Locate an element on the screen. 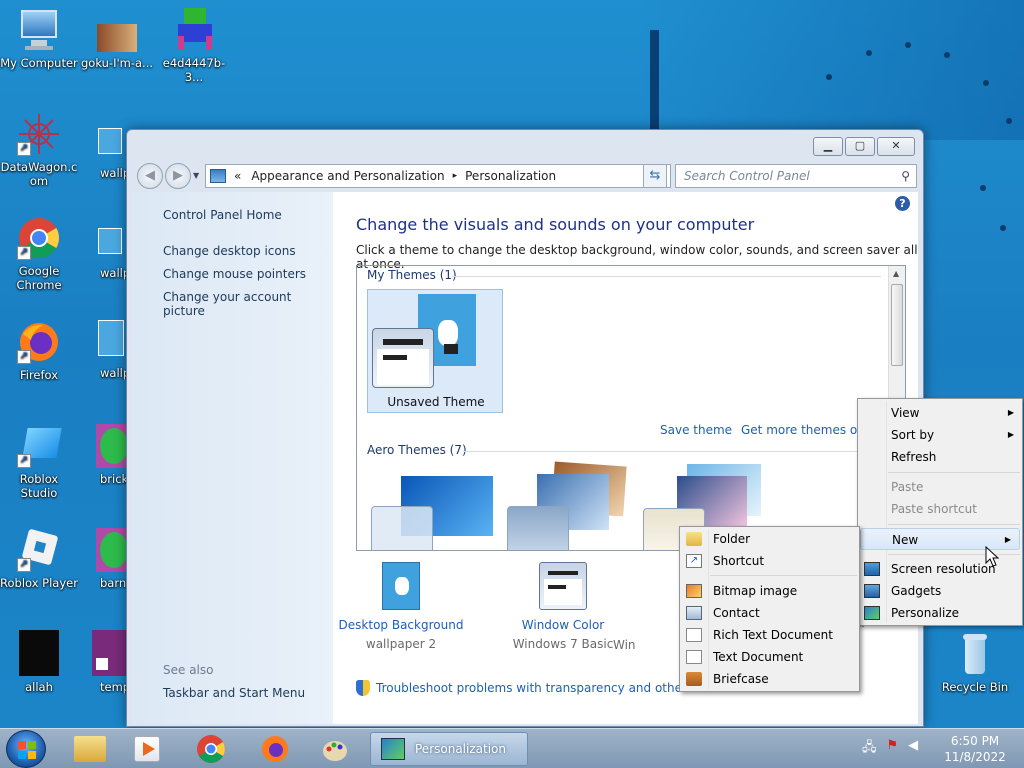 This screenshot has height=768, width=1024. desktop-icon-datawagon: ↗ DataWagon.c om is located at coordinates (39, 150).